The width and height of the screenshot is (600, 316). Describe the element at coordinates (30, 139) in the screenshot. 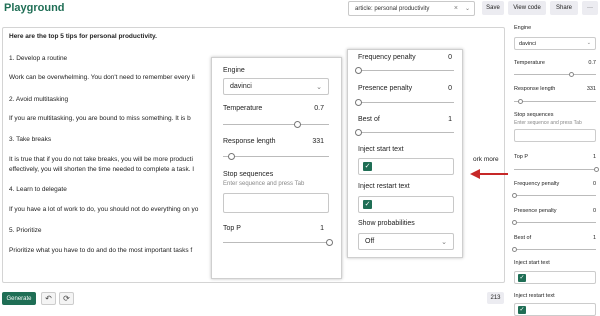

I see `editor-line: 3. Take breaks` at that location.